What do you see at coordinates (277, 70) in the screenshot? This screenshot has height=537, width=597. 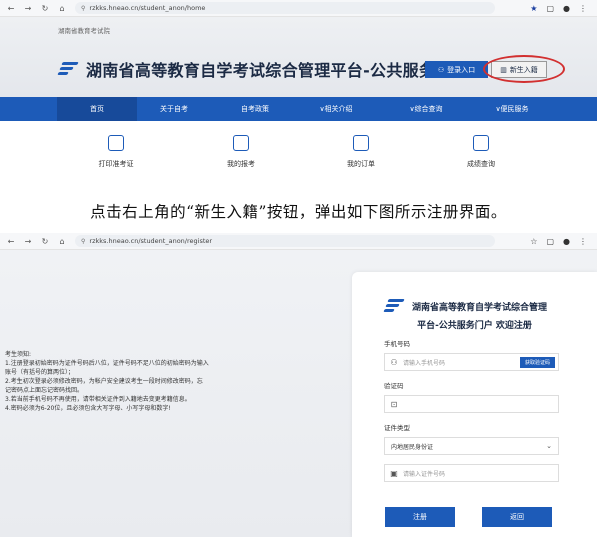 I see `site-title: 湖南省高等教育自学考试综合管理平台-公共服务门户` at bounding box center [277, 70].